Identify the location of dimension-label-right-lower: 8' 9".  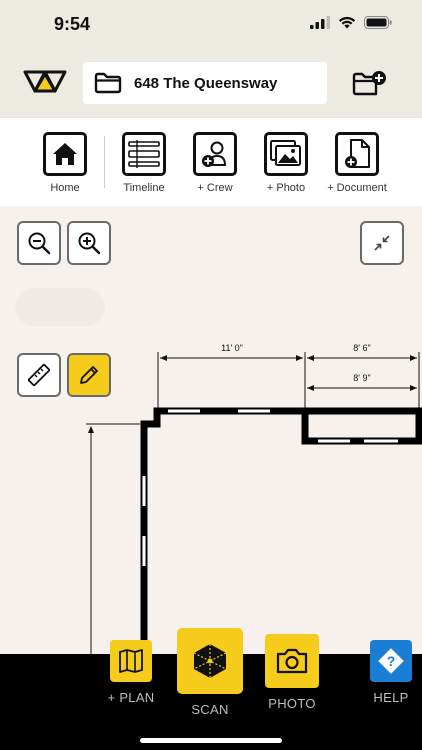
(361, 378).